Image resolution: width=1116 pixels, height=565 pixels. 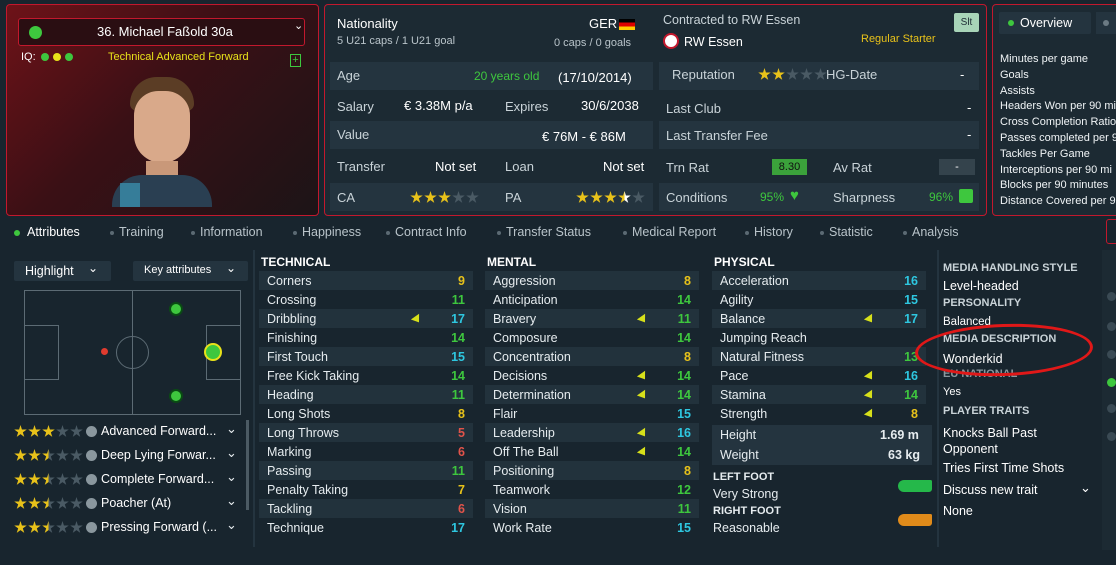 I want to click on attribute-row: Stamina 14, so click(x=819, y=394).